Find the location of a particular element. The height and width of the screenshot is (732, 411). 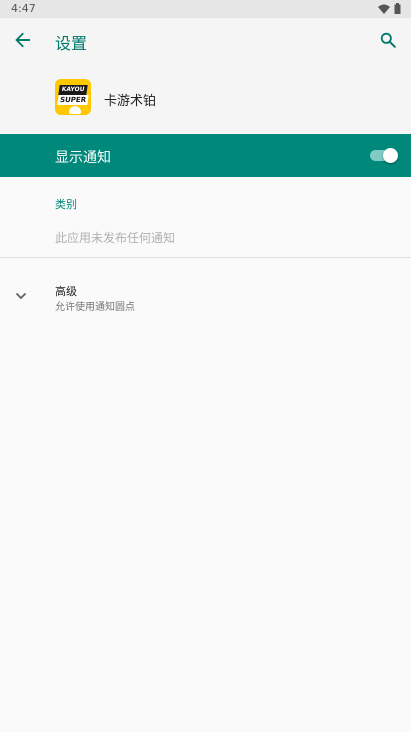

search-icon is located at coordinates (388, 40).